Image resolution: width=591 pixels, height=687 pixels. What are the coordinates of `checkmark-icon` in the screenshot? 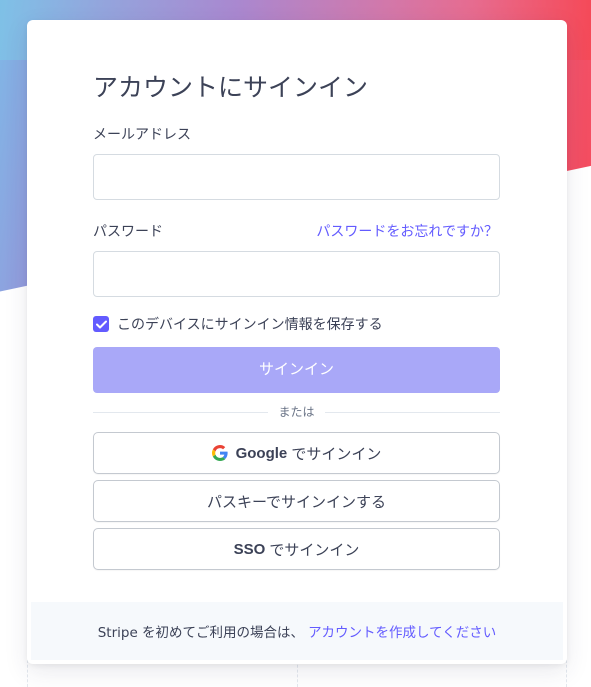 It's located at (101, 324).